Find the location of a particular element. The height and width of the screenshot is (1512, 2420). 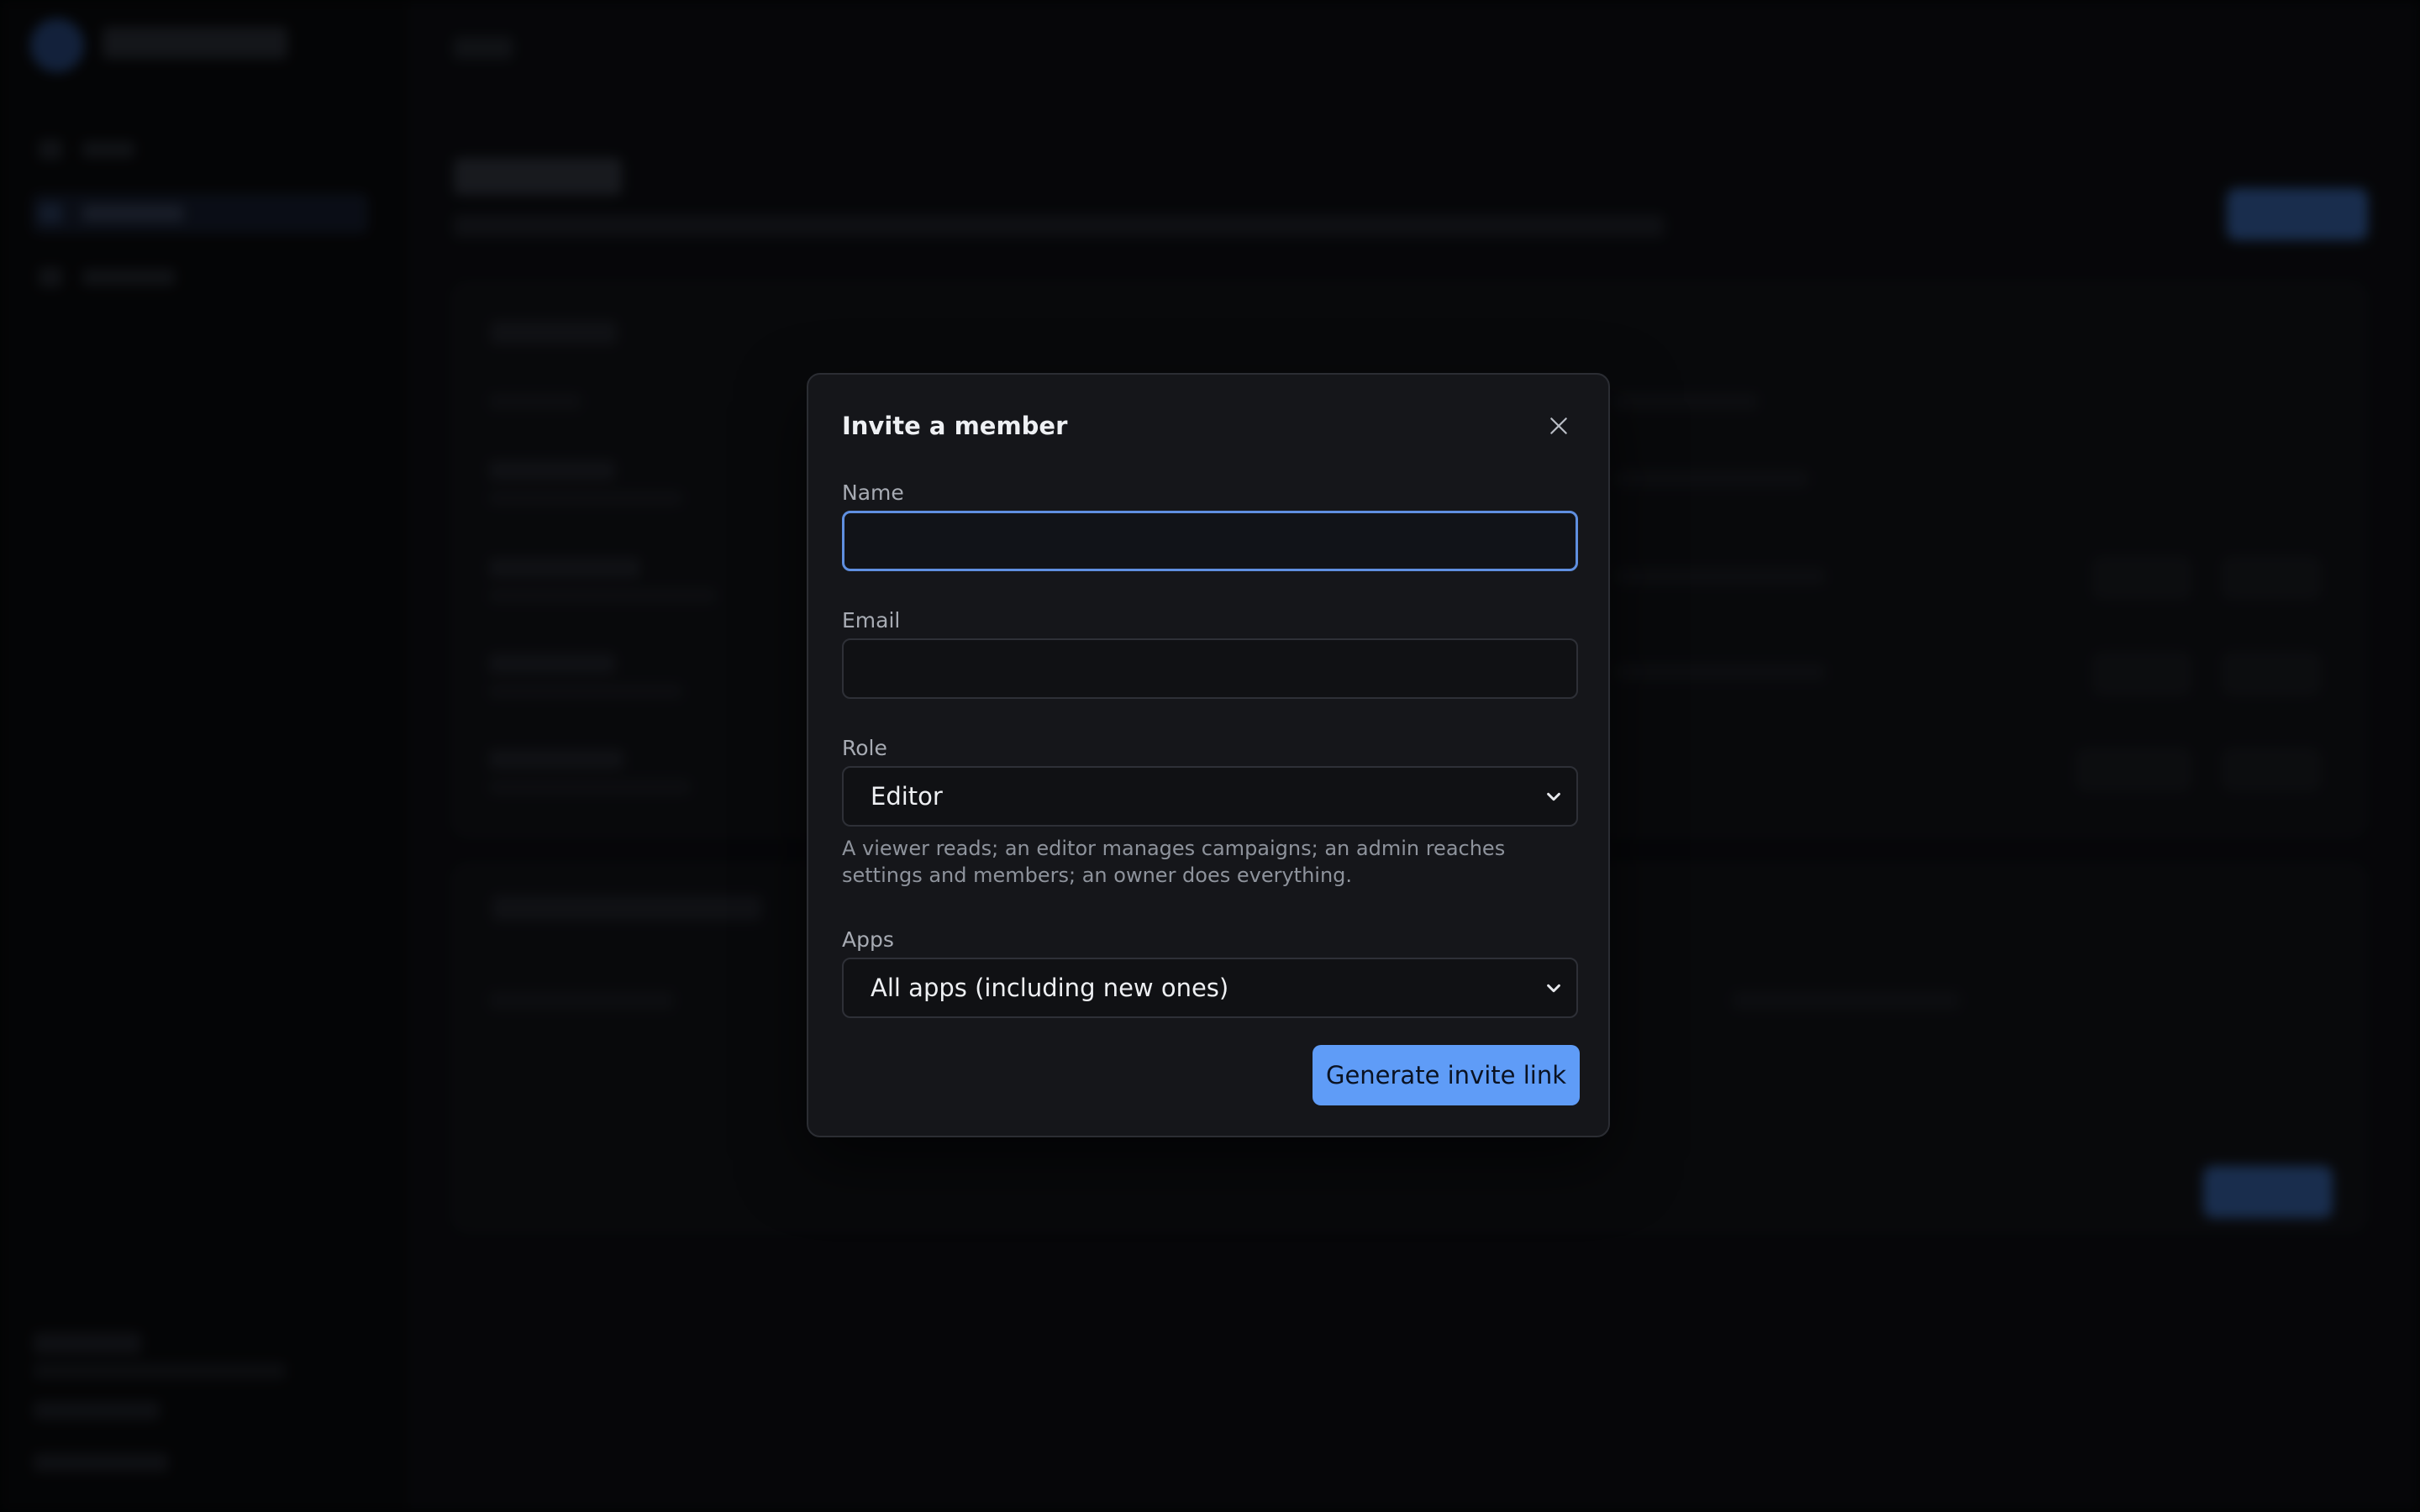

dialog-title: Invite a member is located at coordinates (955, 426).